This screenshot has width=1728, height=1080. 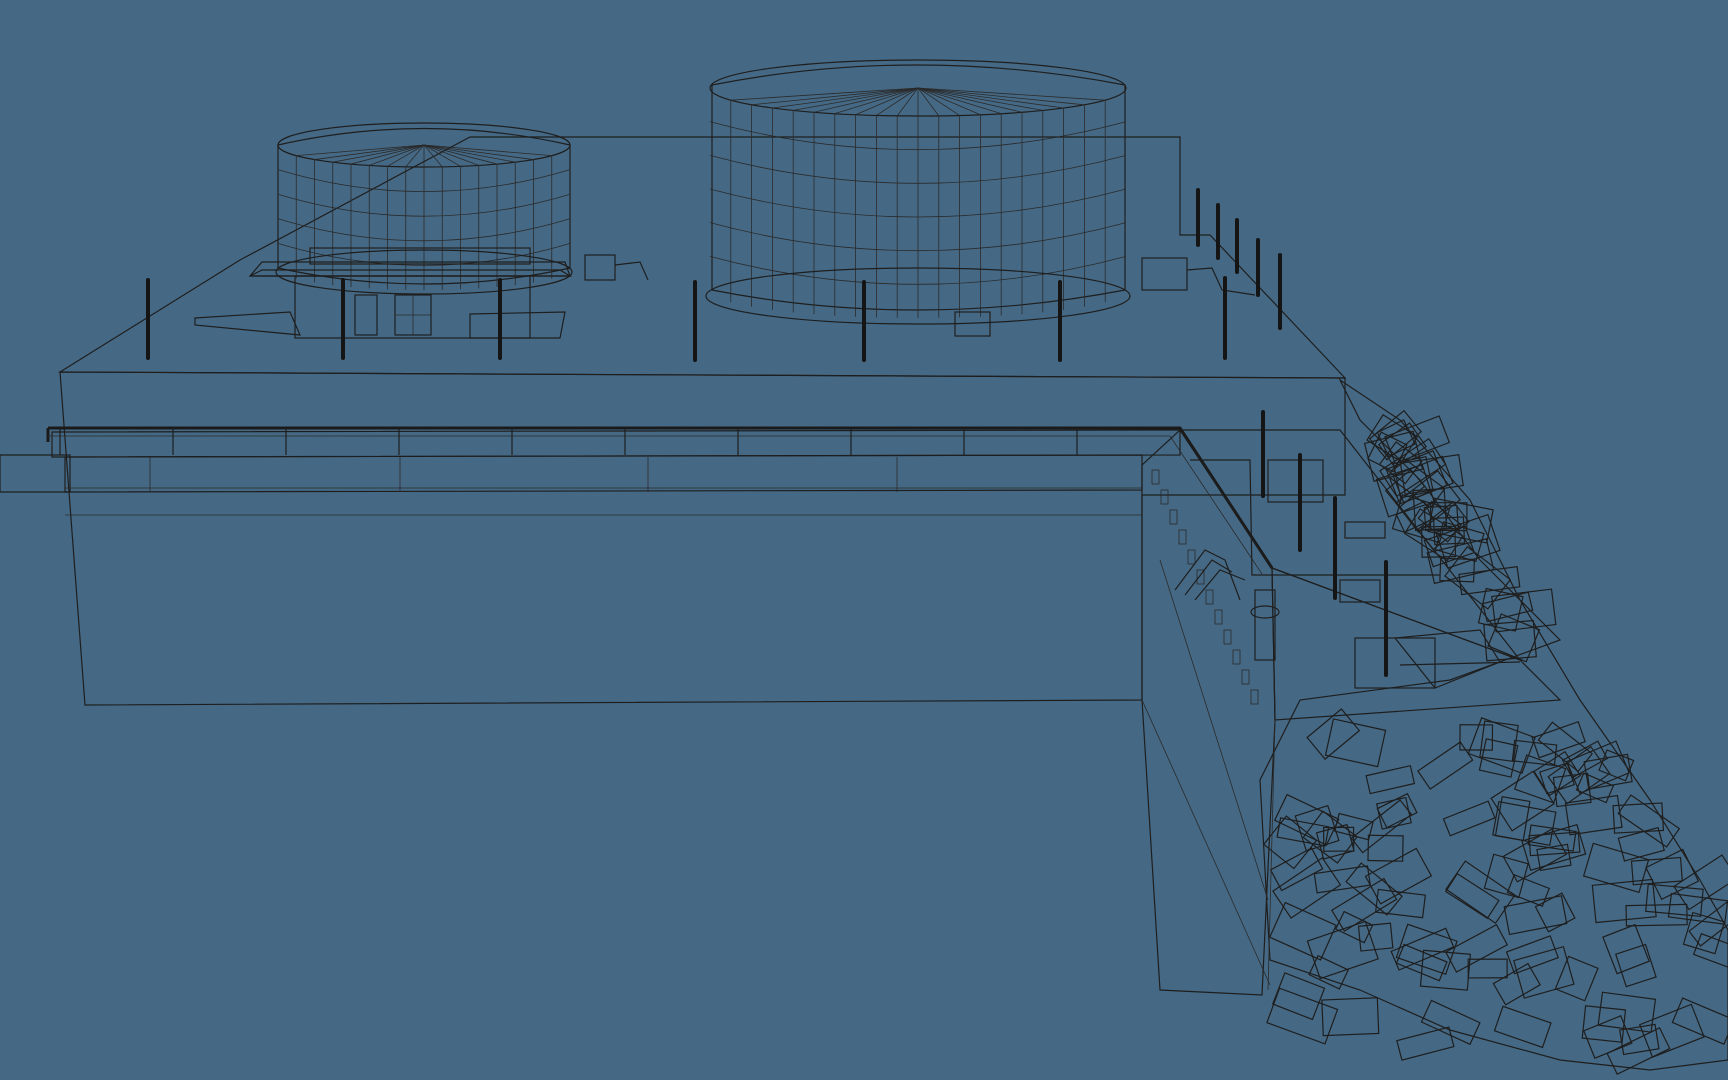 I want to click on pier-fenders, so click(x=1205, y=587).